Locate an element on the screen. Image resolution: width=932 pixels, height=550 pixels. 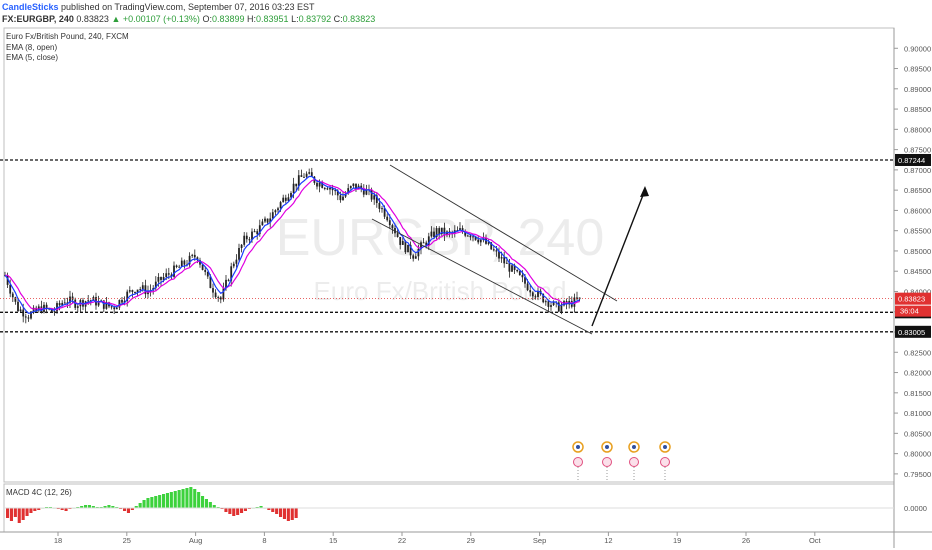
y-tick-label: 0.84500 is located at coordinates (917, 271).